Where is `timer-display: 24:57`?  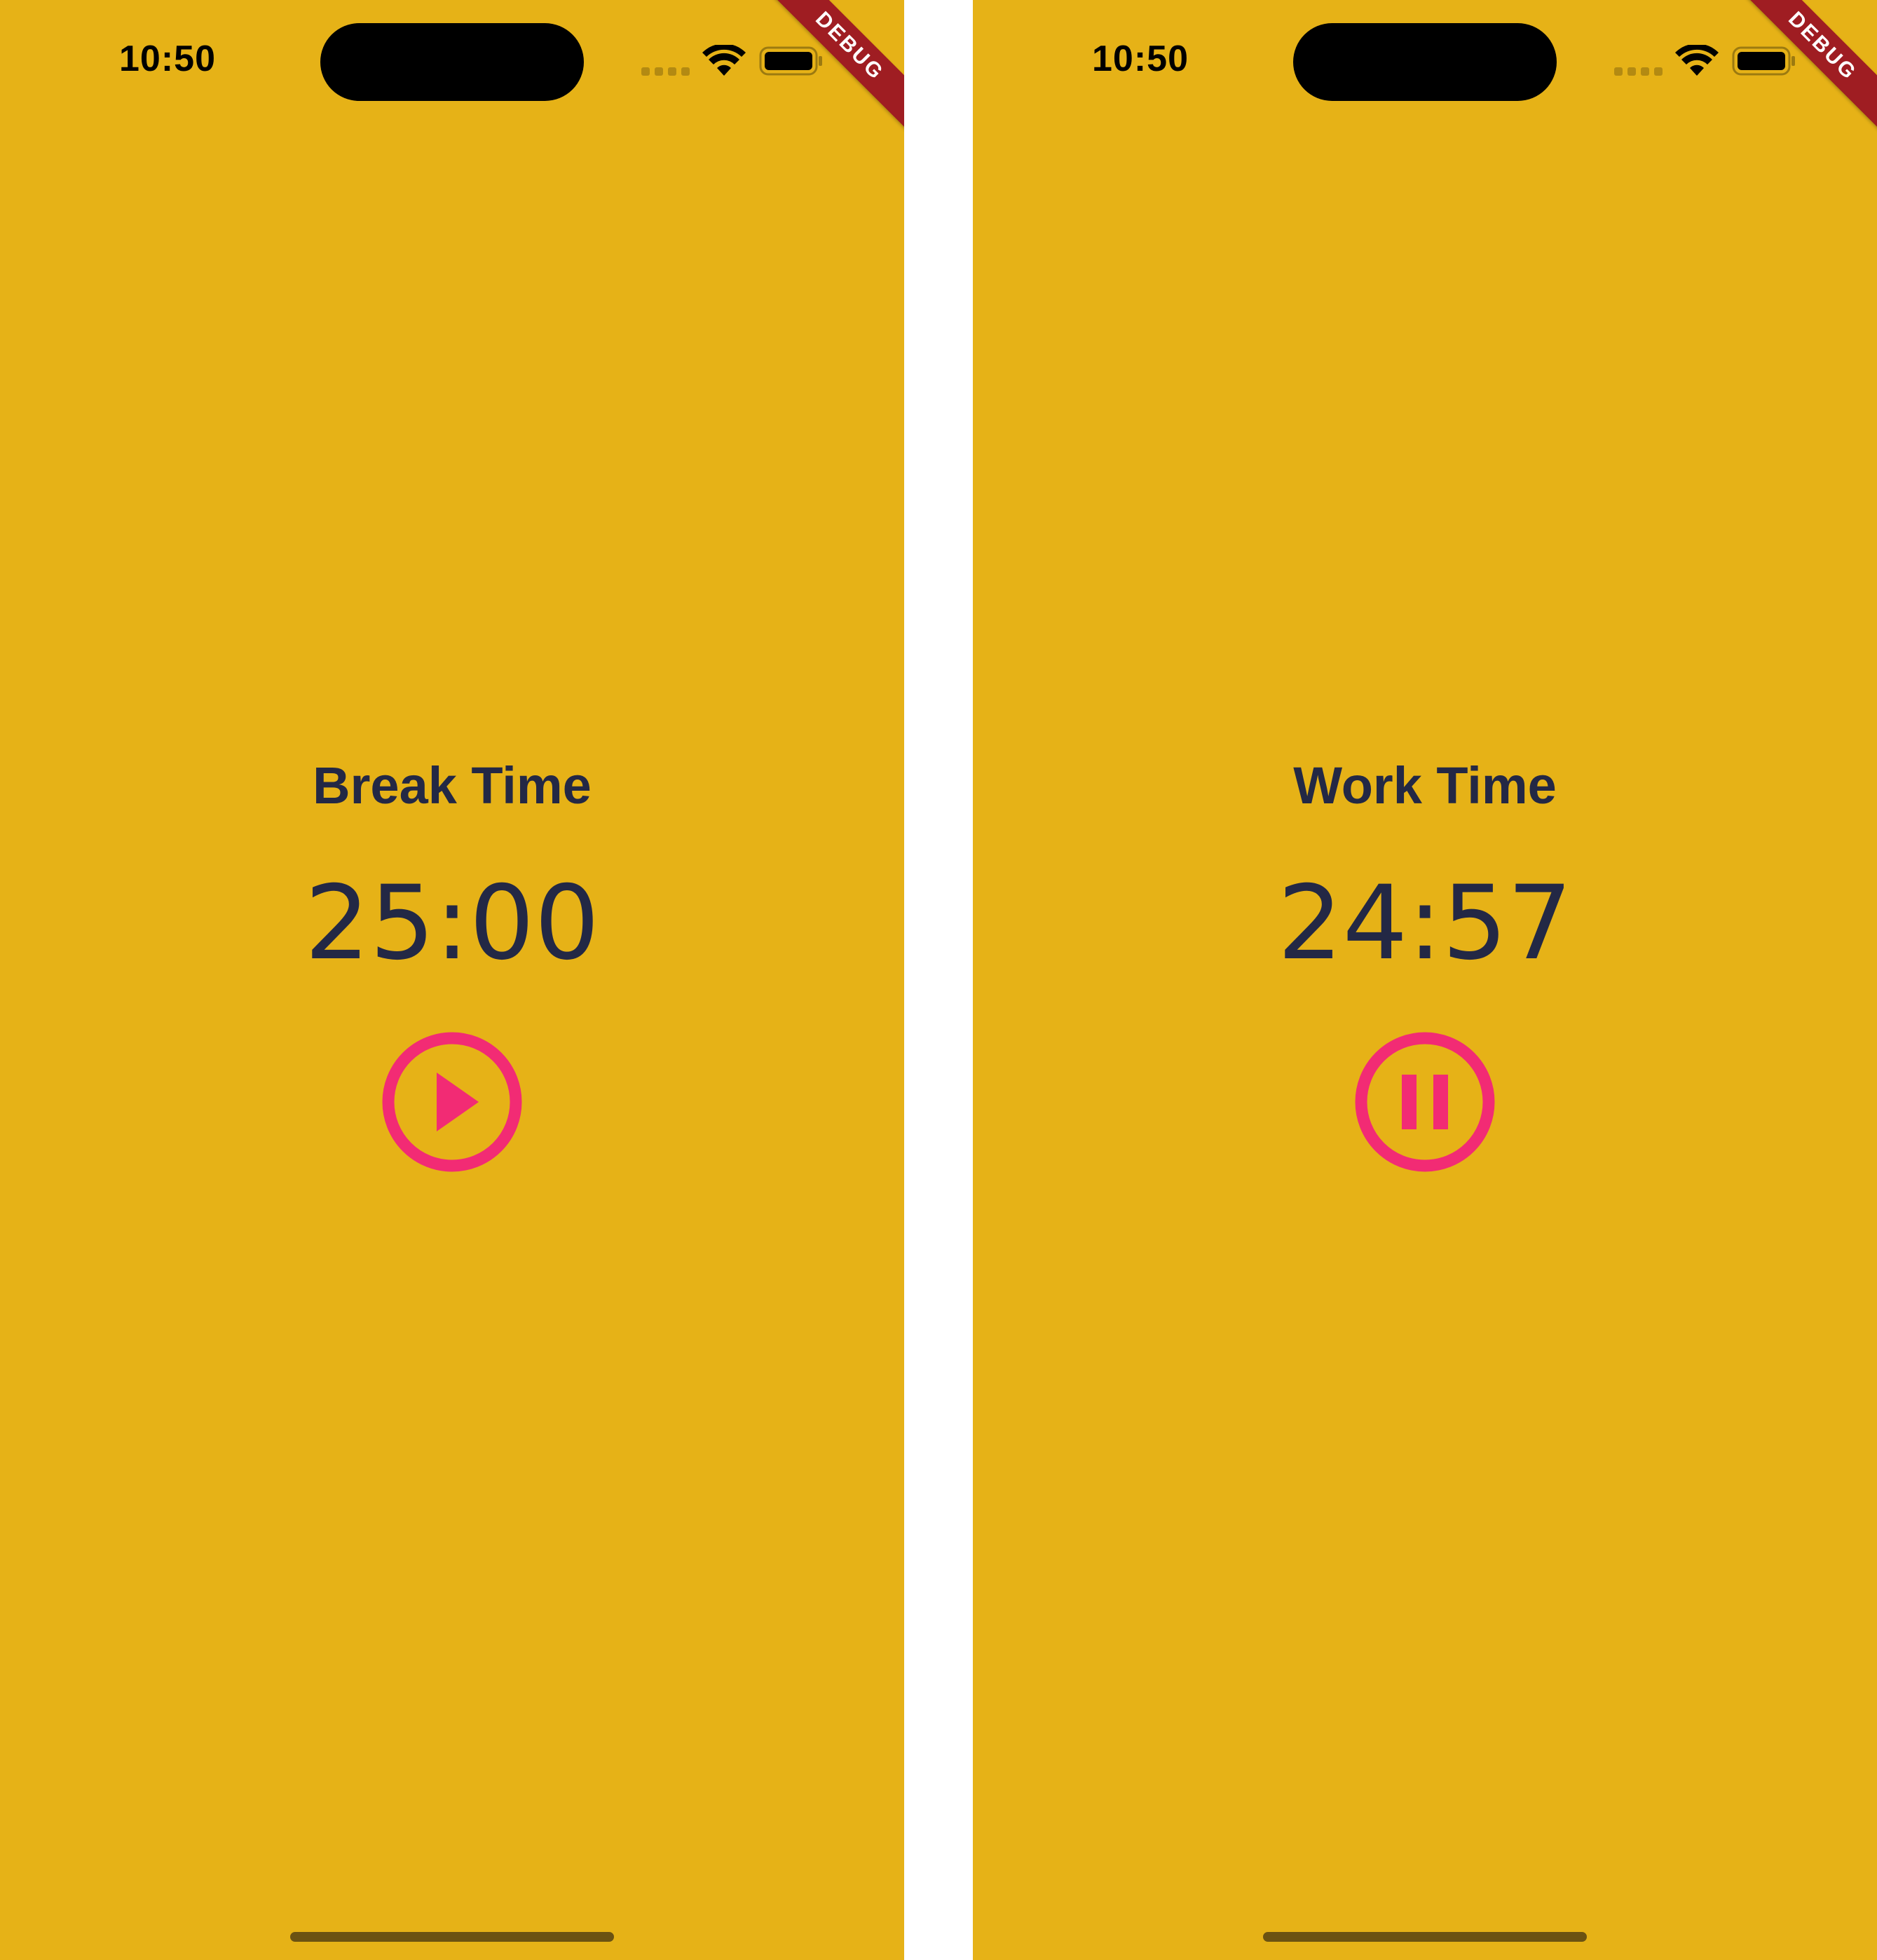
timer-display: 24:57 is located at coordinates (1425, 923).